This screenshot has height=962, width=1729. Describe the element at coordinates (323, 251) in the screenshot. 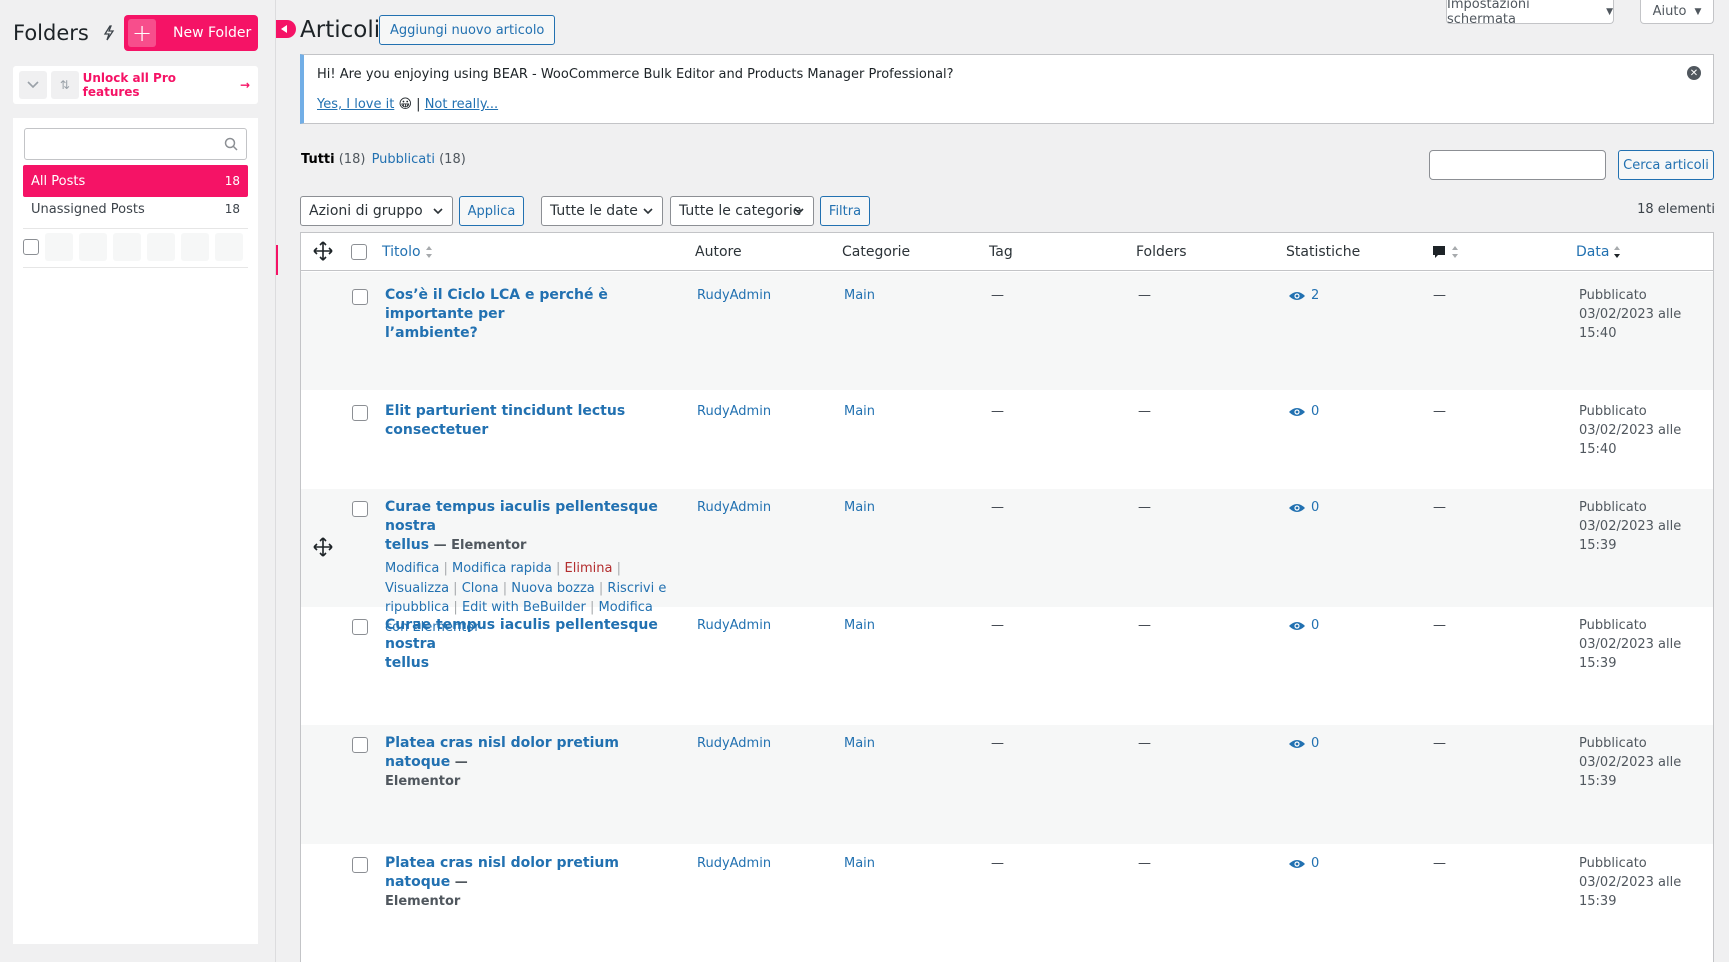

I see `move-icon` at that location.